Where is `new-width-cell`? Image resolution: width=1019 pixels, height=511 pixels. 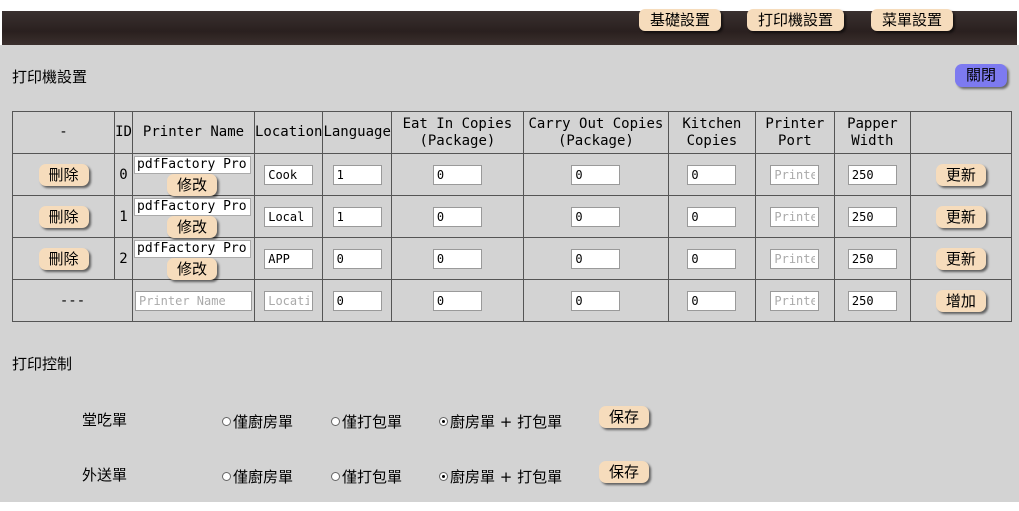
new-width-cell is located at coordinates (872, 300).